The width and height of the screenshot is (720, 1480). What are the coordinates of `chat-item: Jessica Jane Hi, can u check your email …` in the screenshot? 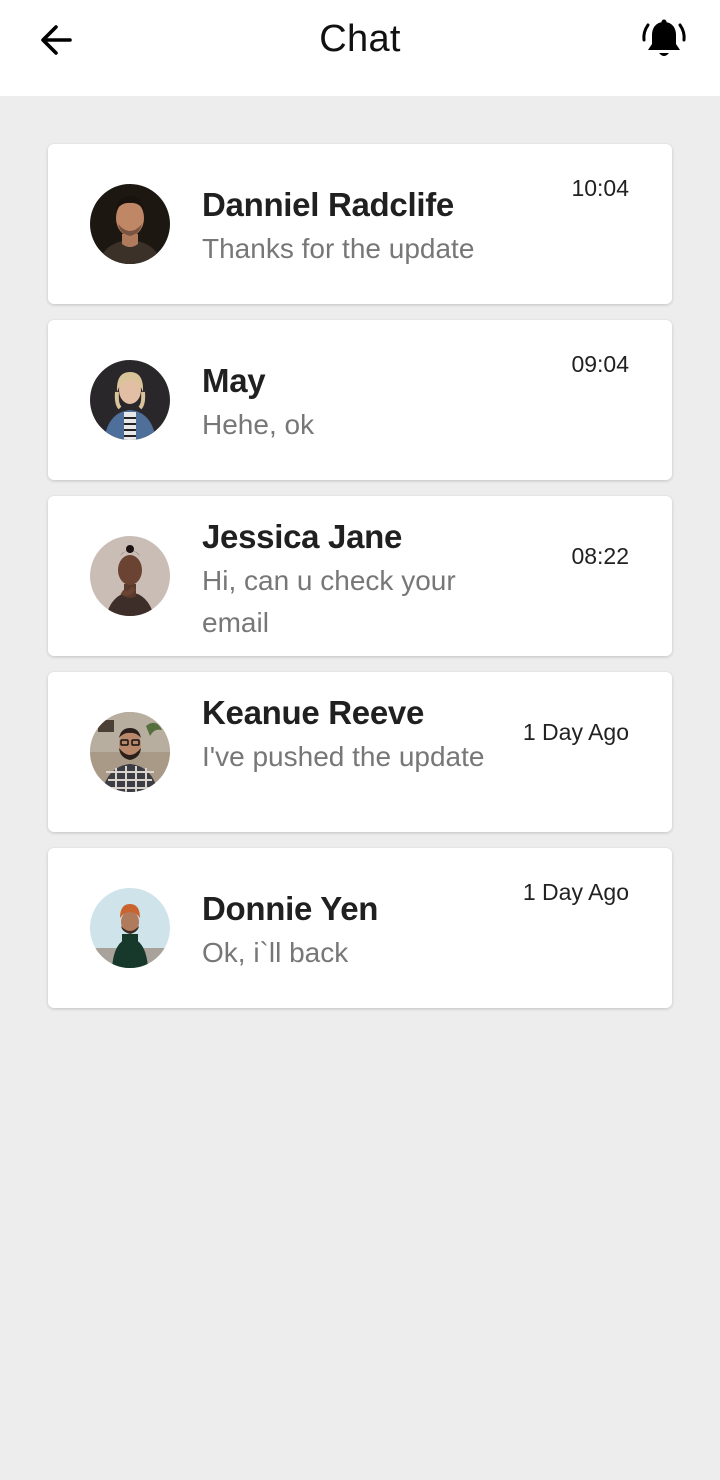 It's located at (360, 576).